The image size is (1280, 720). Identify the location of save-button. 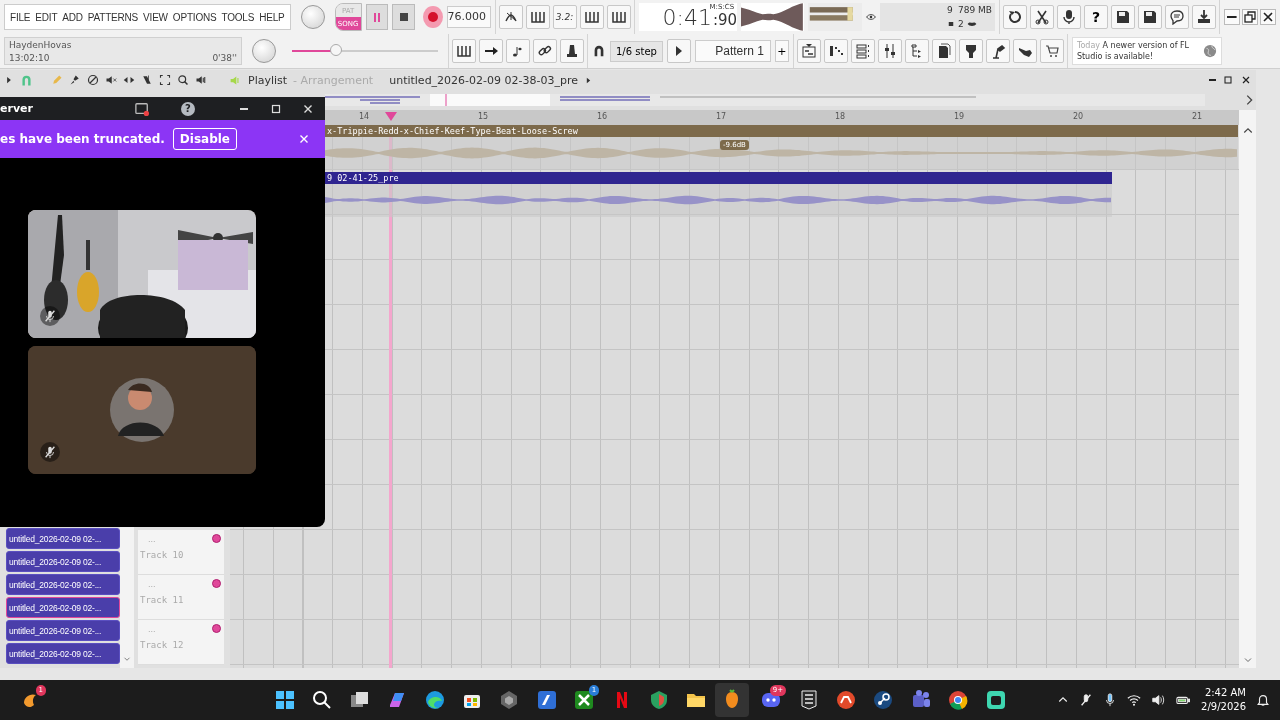
(1123, 17).